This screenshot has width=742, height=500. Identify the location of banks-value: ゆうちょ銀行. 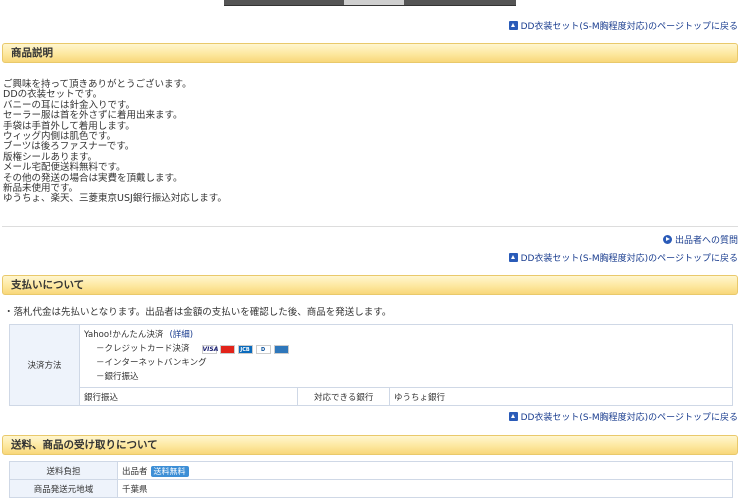
(561, 396).